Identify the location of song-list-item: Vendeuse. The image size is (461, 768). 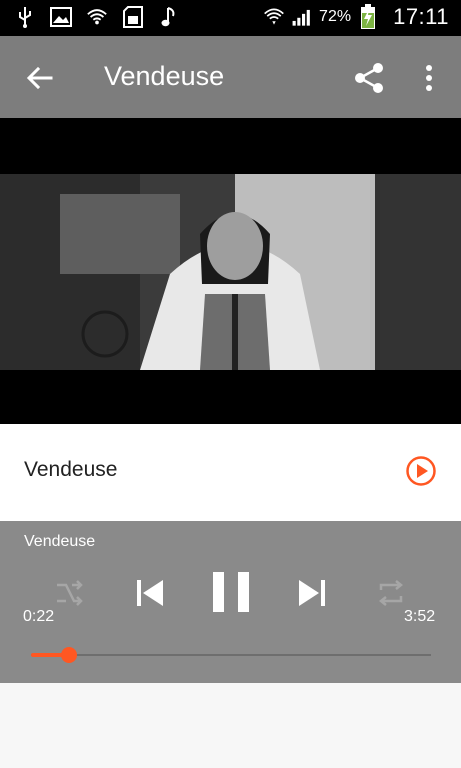
(230, 472).